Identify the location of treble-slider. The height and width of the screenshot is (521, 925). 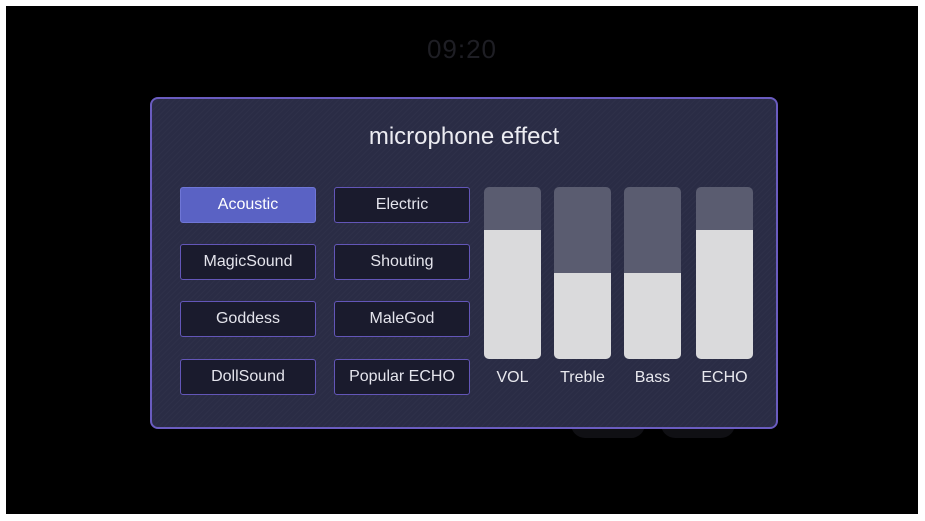
(582, 273).